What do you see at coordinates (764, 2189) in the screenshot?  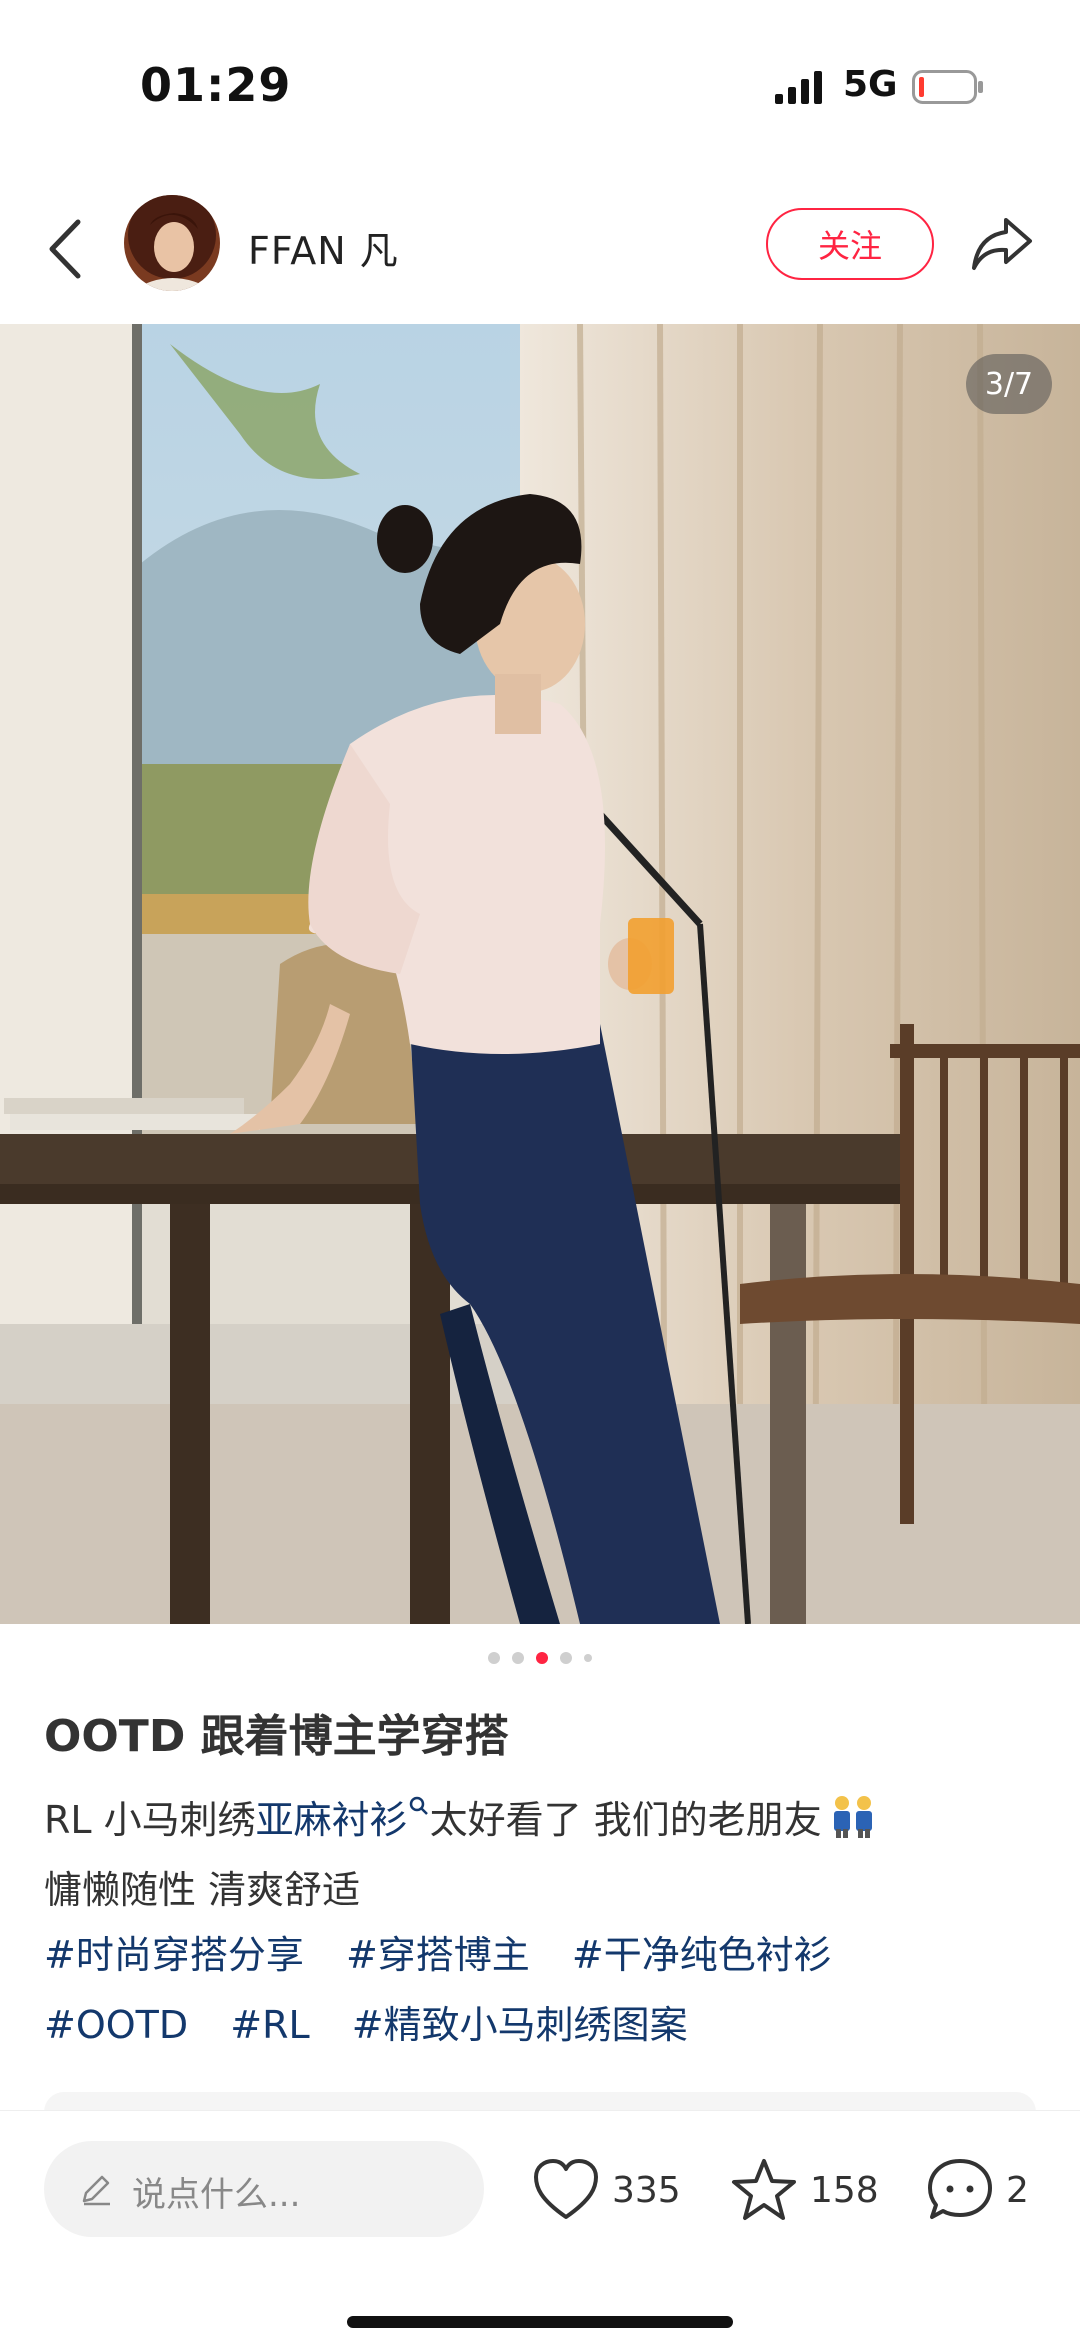 I see `star-icon` at bounding box center [764, 2189].